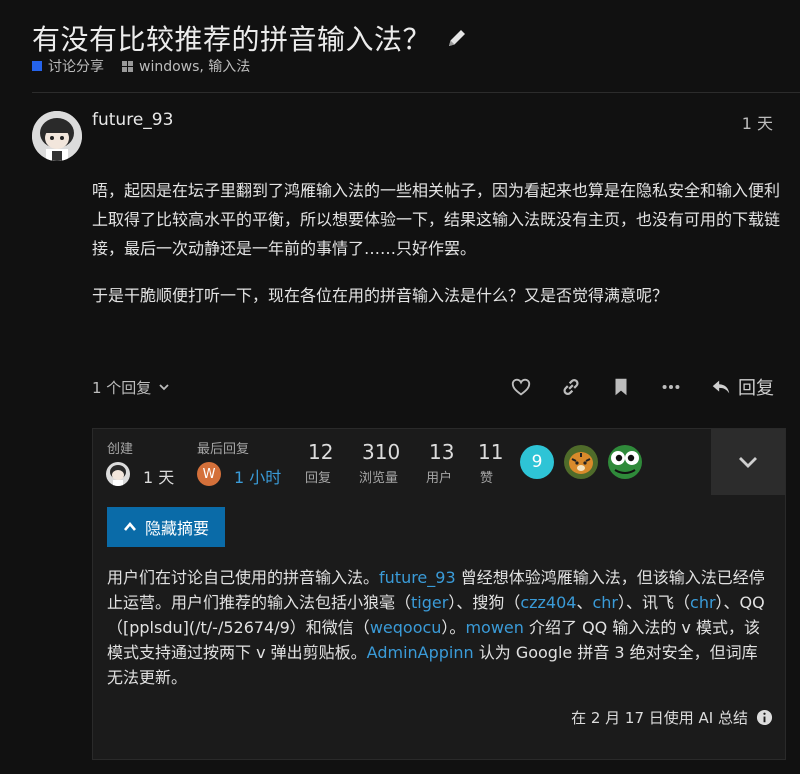 Image resolution: width=800 pixels, height=774 pixels. I want to click on chevron-up-icon, so click(129, 526).